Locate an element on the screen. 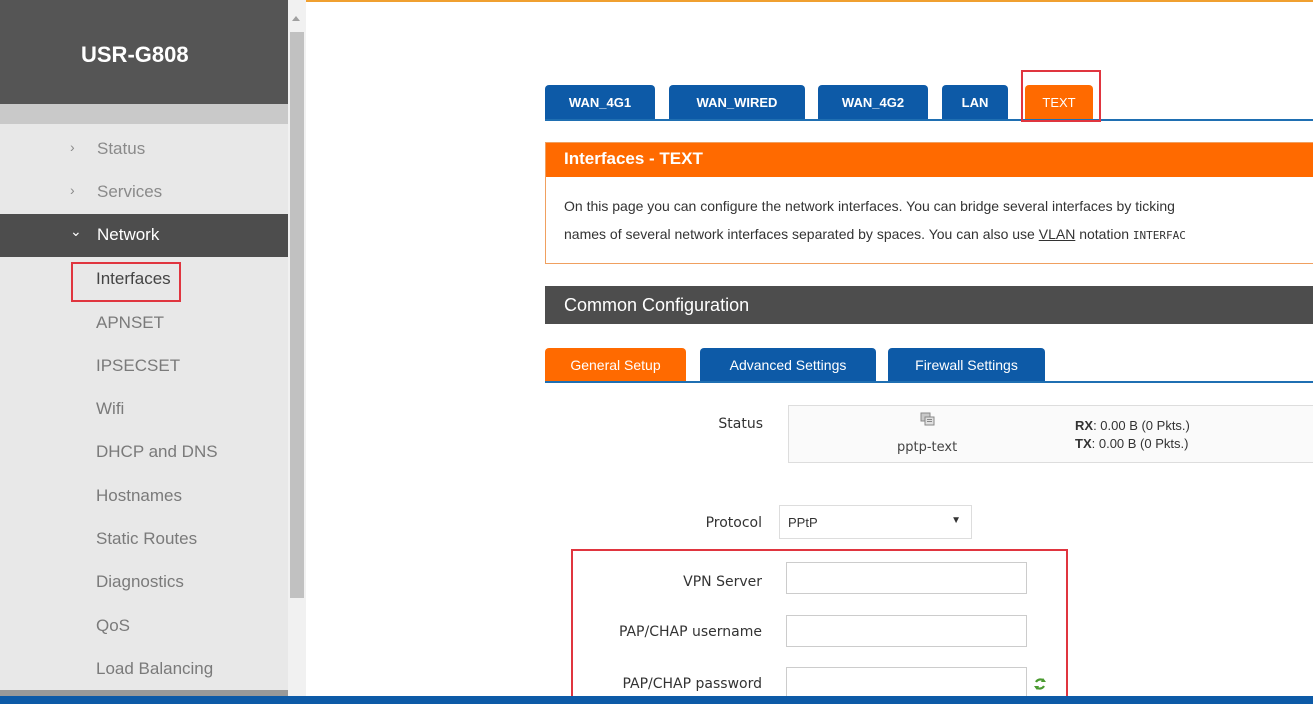 The width and height of the screenshot is (1313, 704). network-device-icon is located at coordinates (927, 419).